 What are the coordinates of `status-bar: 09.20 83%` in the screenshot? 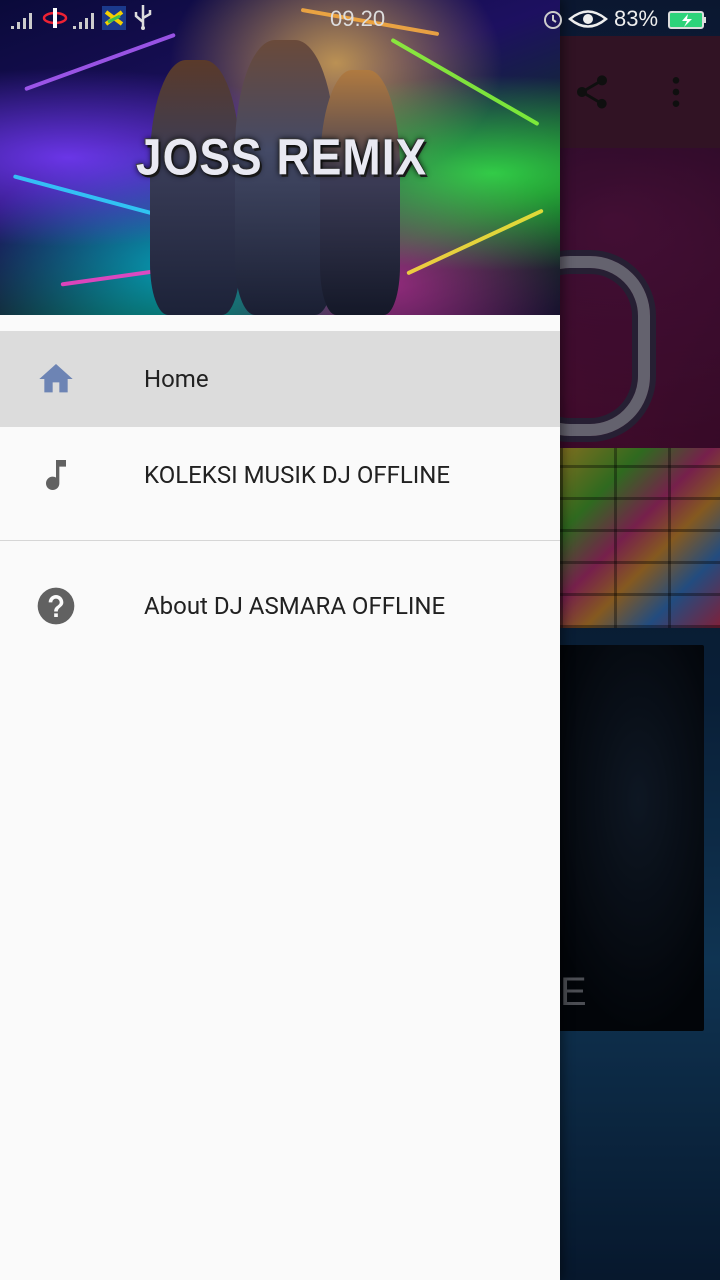 It's located at (360, 18).